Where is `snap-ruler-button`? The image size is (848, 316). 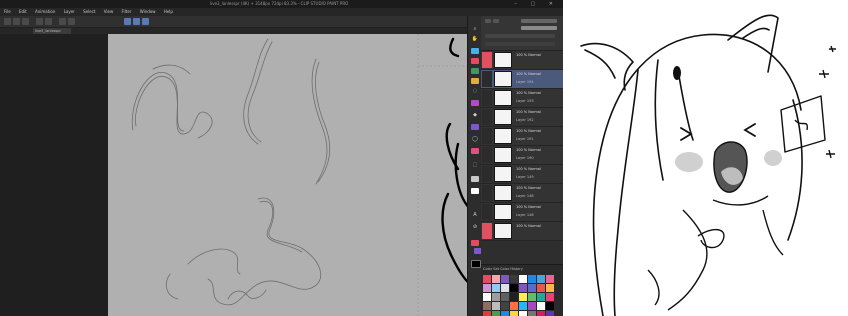 snap-ruler-button is located at coordinates (127, 21).